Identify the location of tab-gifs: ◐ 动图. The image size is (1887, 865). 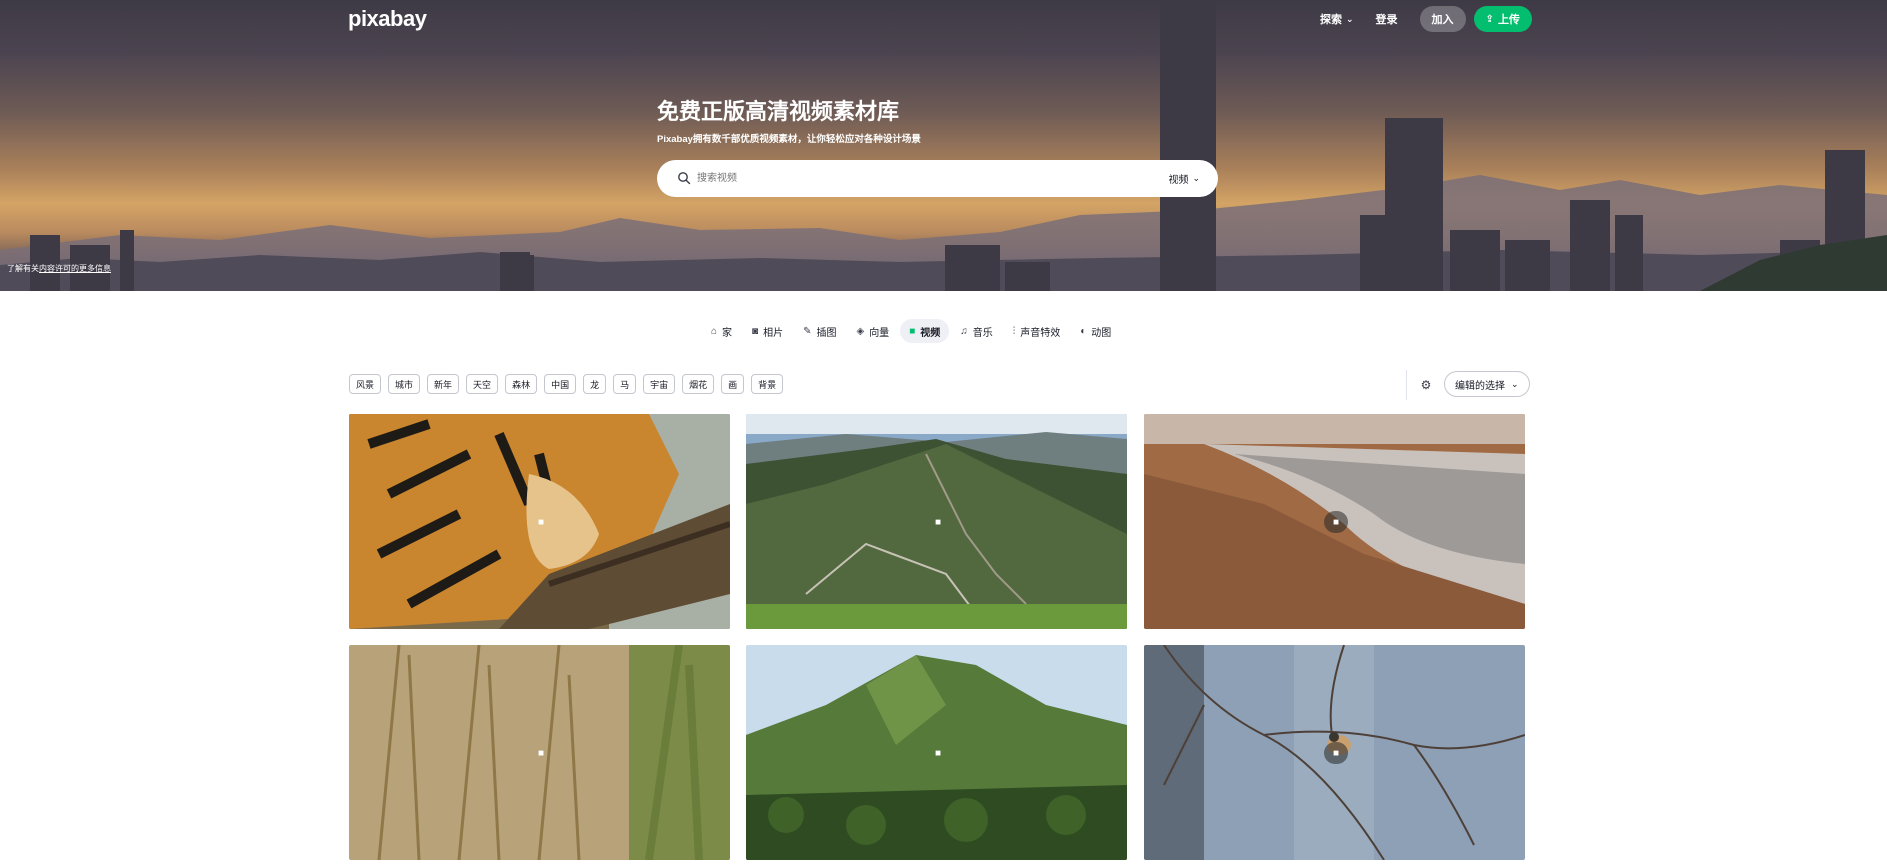
(1095, 331).